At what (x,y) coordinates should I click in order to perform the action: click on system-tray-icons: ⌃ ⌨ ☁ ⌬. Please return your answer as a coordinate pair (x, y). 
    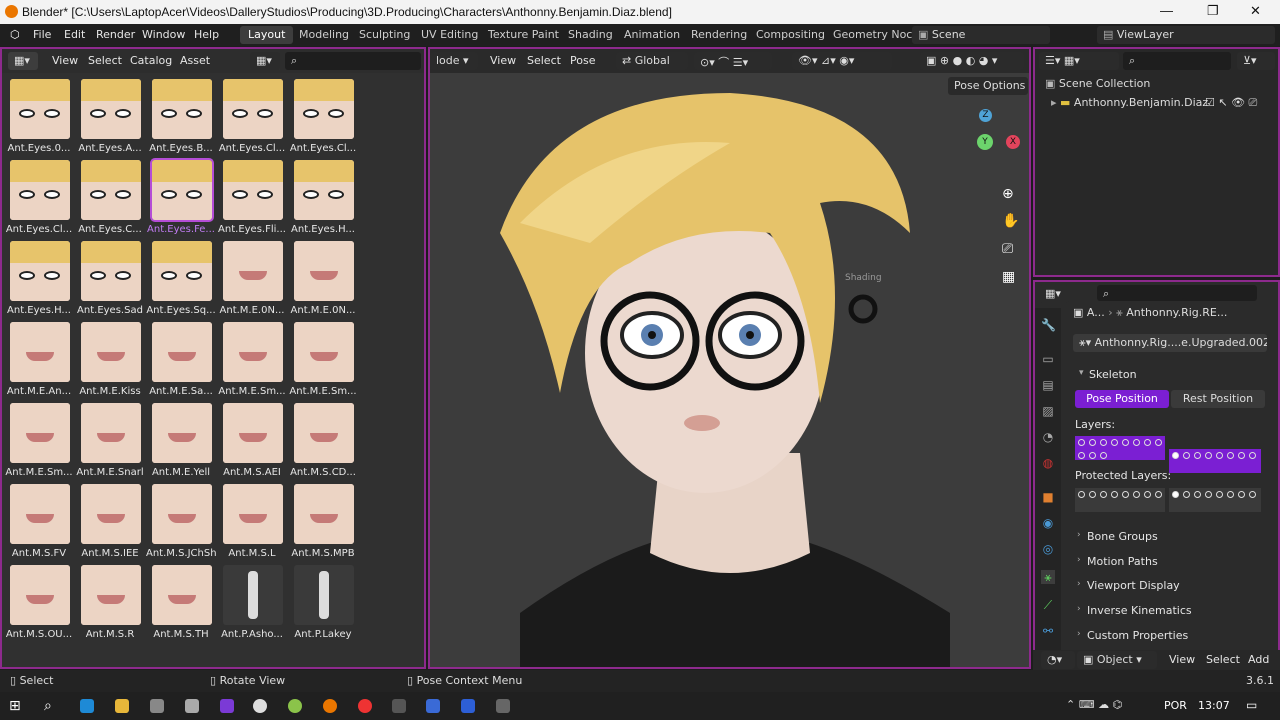
    Looking at the image, I should click on (1094, 704).